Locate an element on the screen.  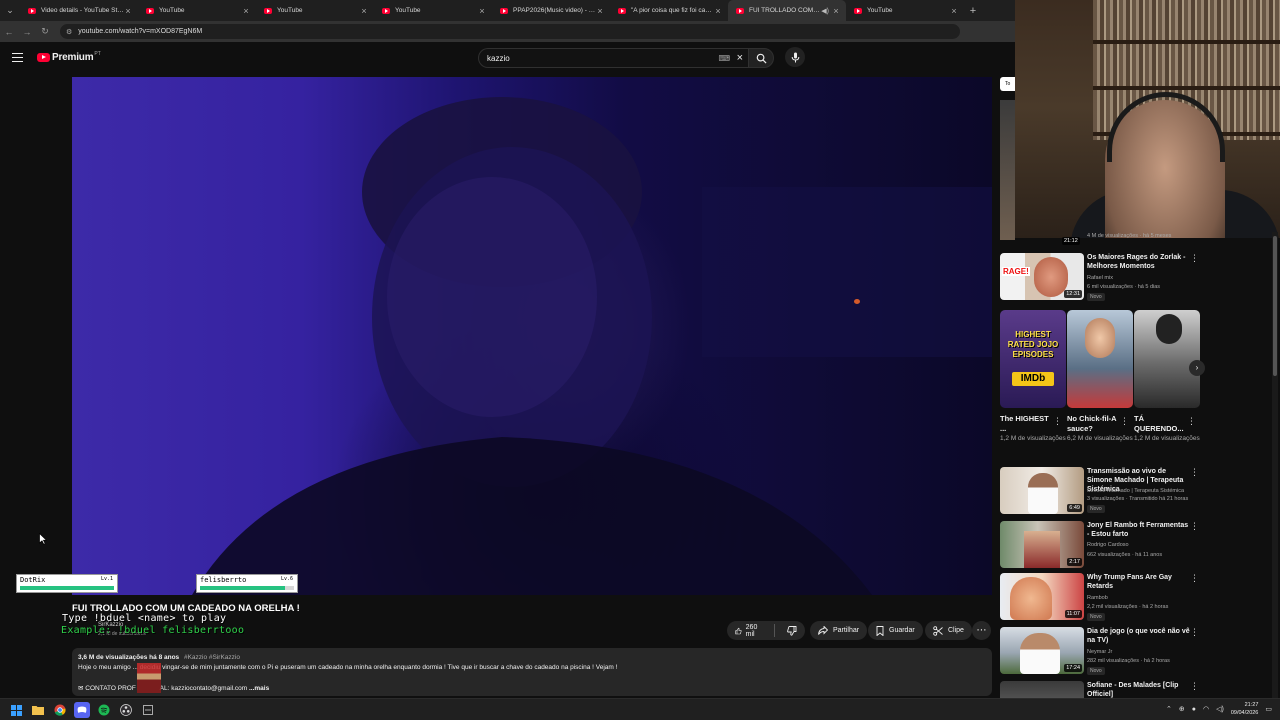
video-title: Why Trump Fans Are Gay Retards is located at coordinates (1139, 582).